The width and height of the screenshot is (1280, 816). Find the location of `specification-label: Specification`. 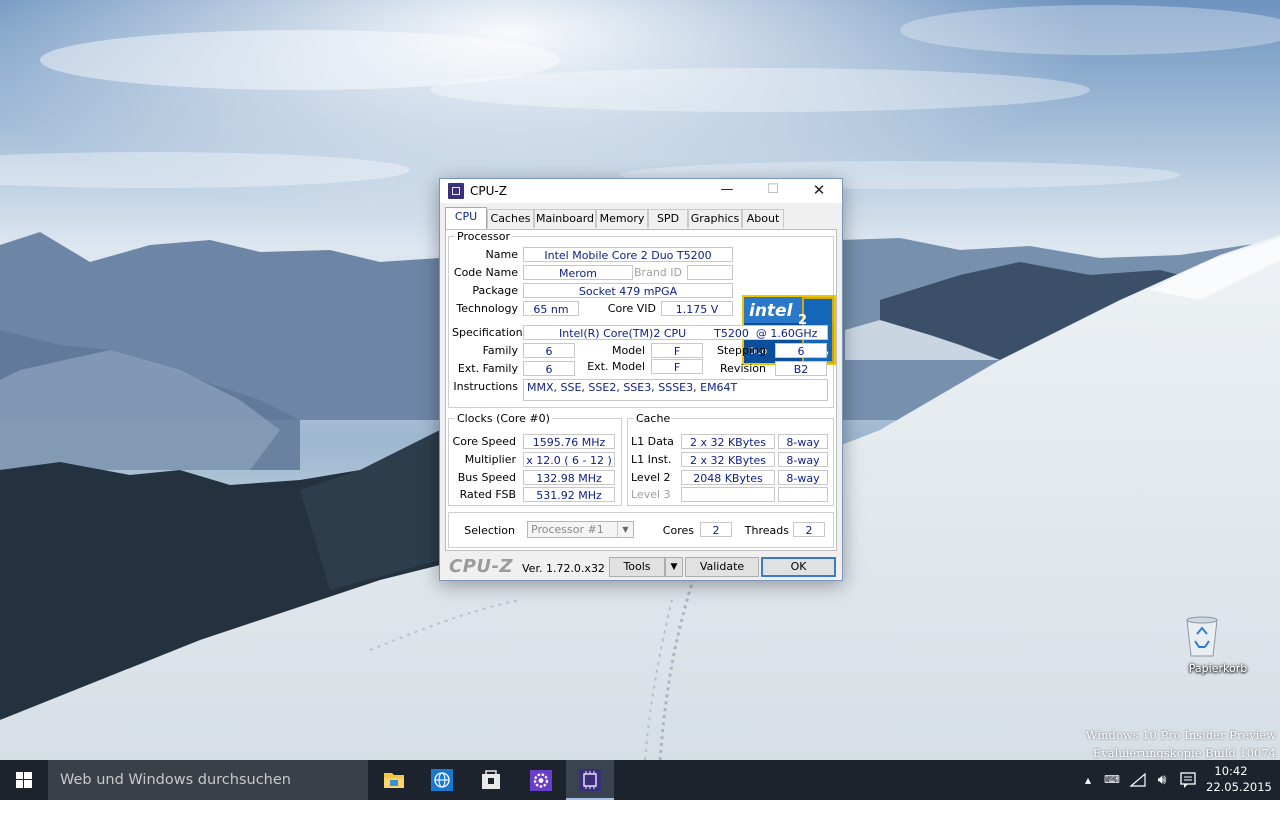

specification-label: Specification is located at coordinates (487, 332).